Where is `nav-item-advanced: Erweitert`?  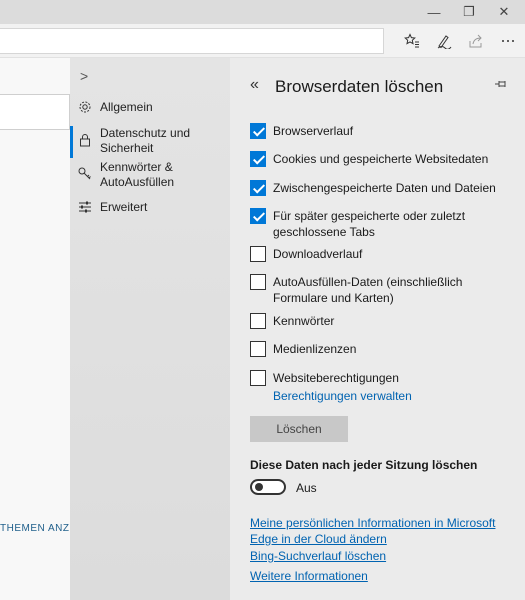
nav-item-advanced: Erweitert is located at coordinates (150, 207).